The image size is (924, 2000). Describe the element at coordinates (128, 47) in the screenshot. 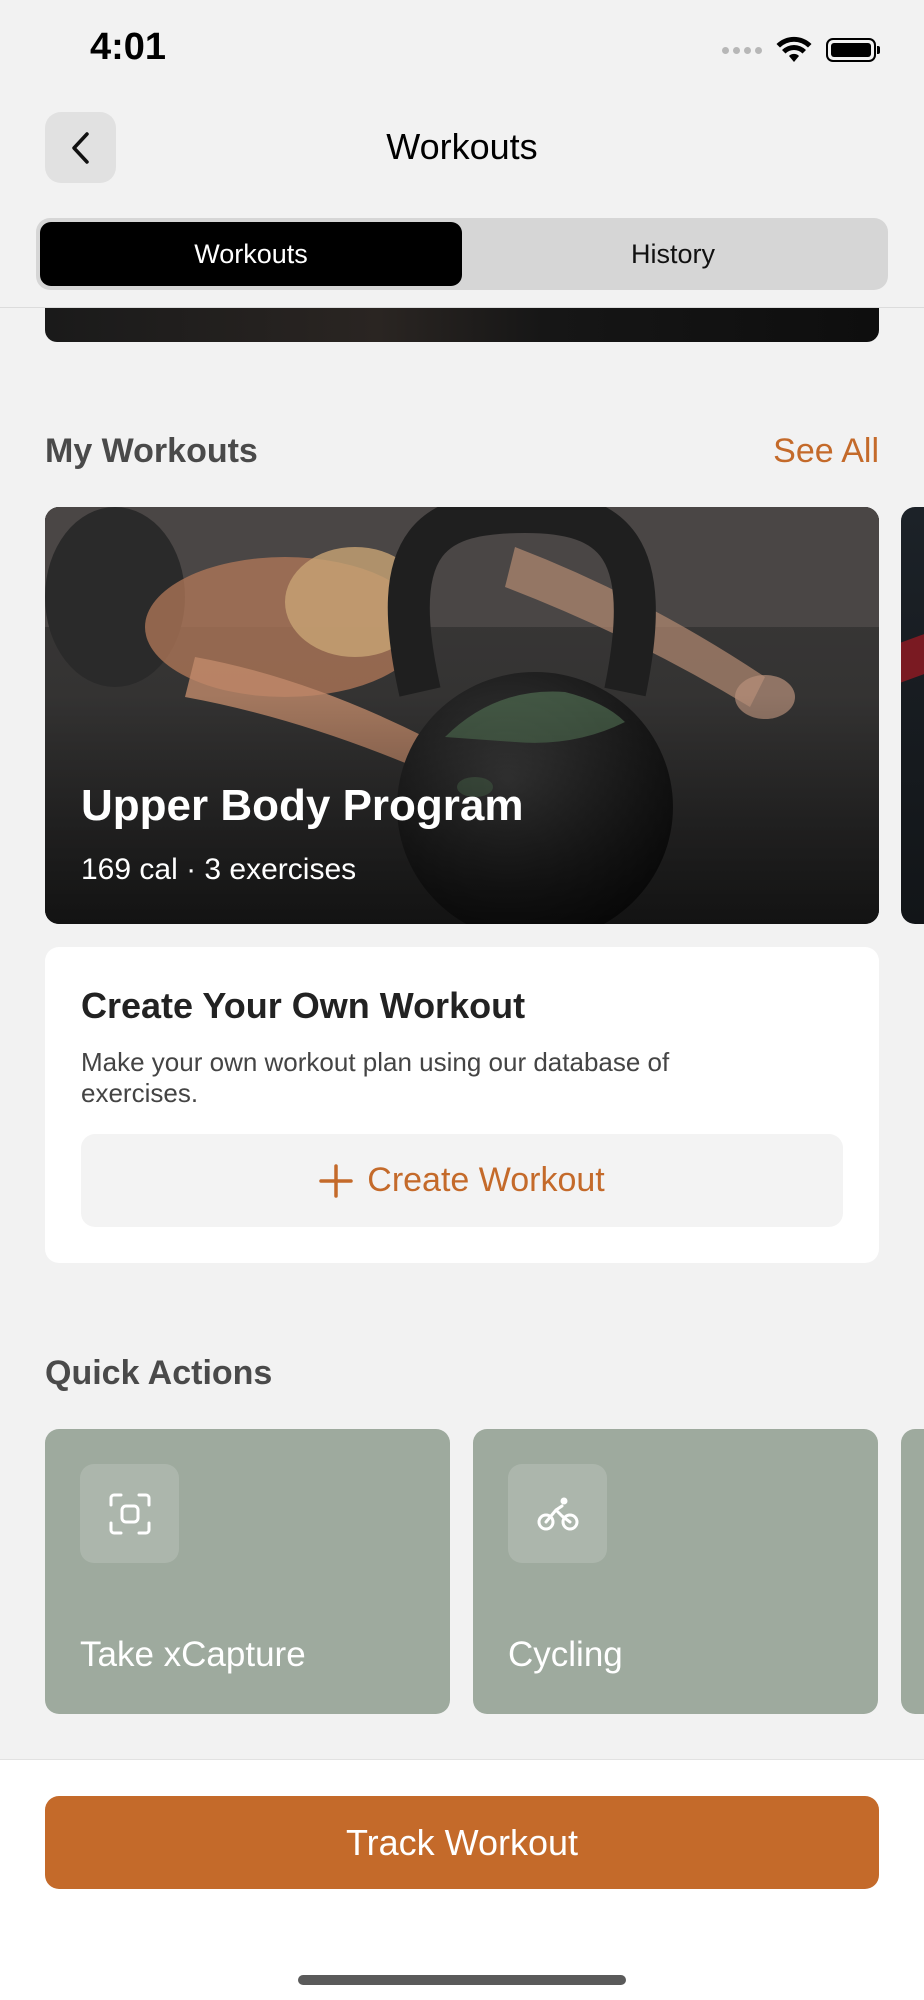

I see `status-time: 4:01` at that location.